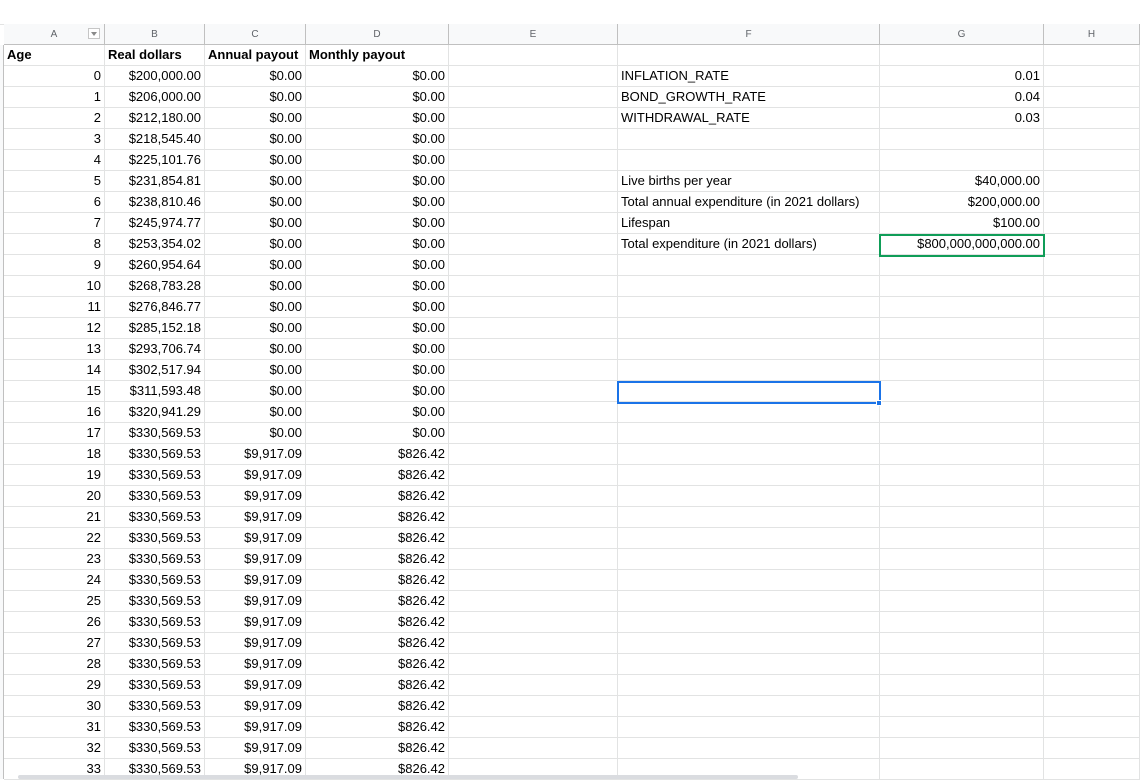 The height and width of the screenshot is (780, 1140). Describe the element at coordinates (54, 223) in the screenshot. I see `cell-age: 7` at that location.